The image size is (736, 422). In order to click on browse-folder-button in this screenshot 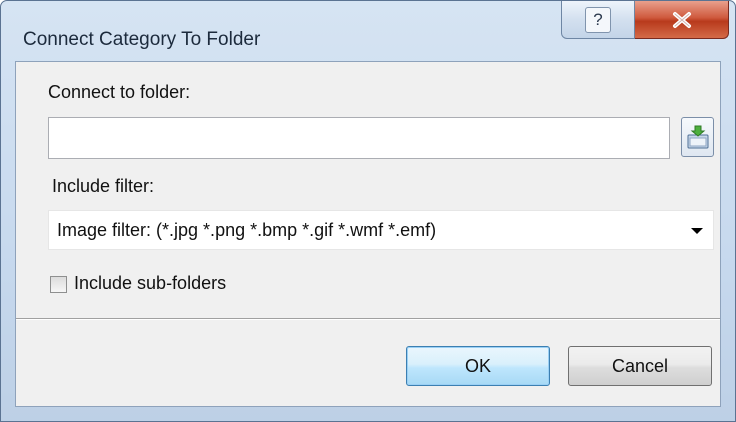, I will do `click(697, 137)`.